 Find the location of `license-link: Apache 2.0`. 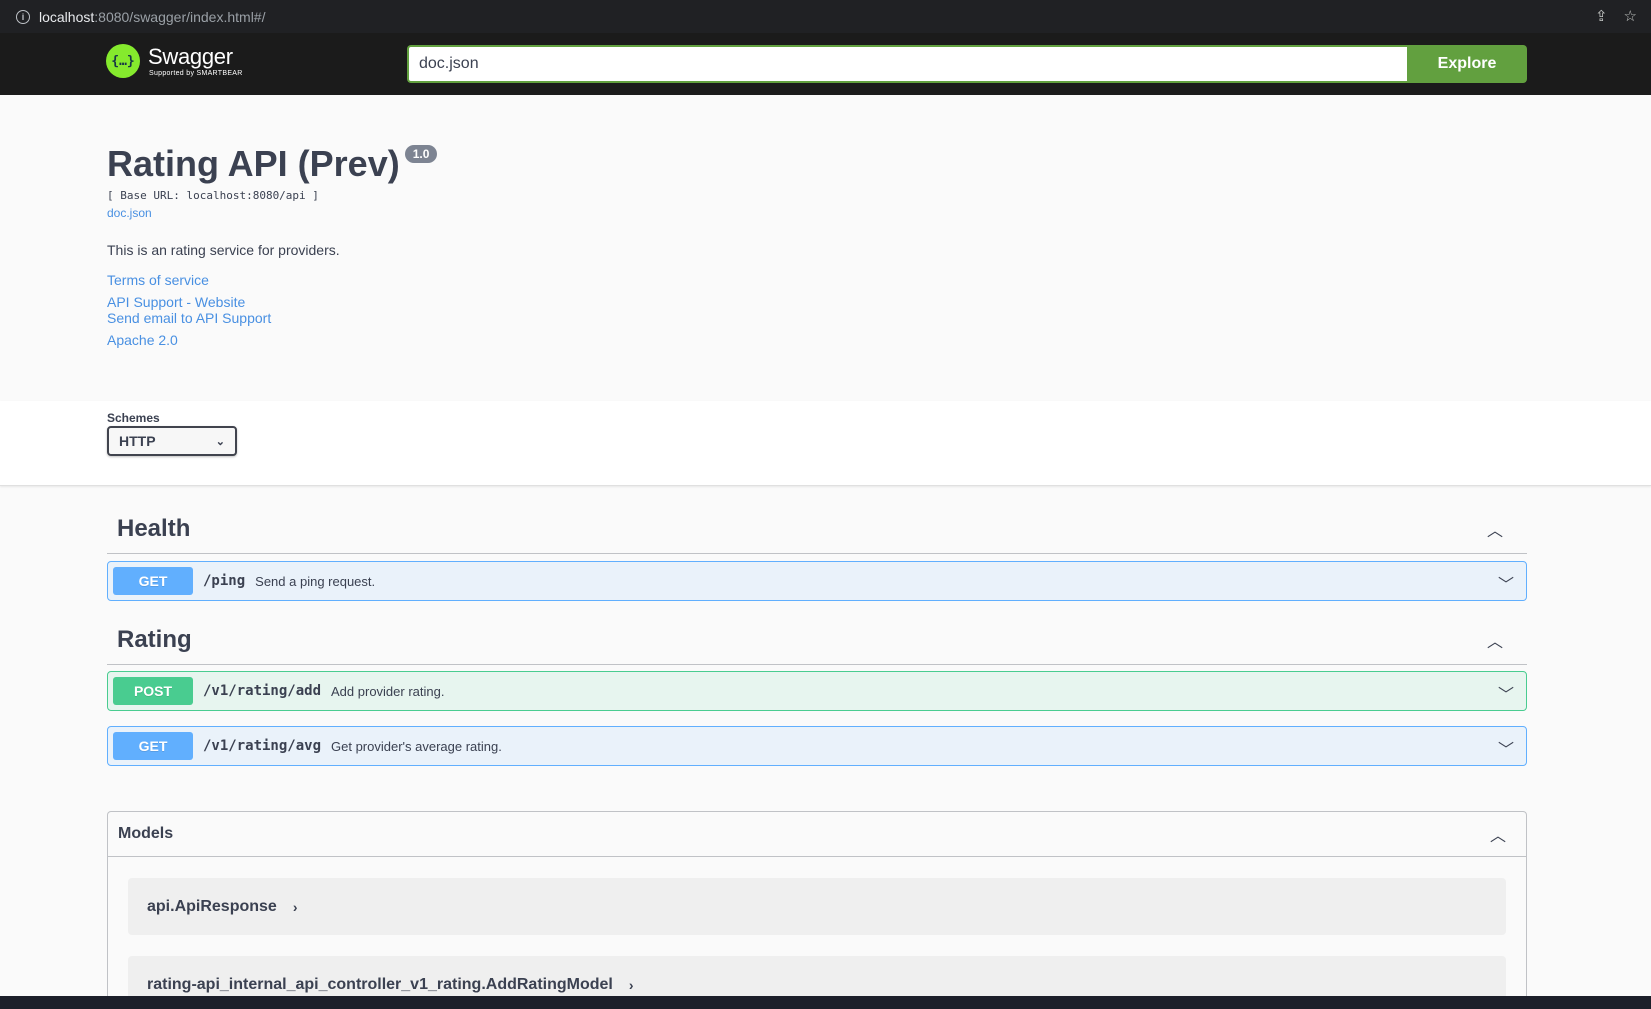

license-link: Apache 2.0 is located at coordinates (407, 340).